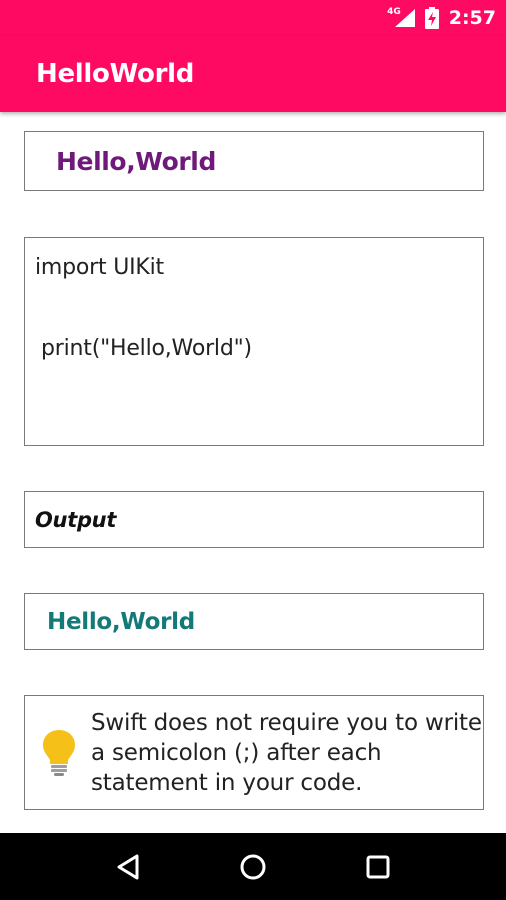  I want to click on status-bar: 4G 2:57, so click(253, 18).